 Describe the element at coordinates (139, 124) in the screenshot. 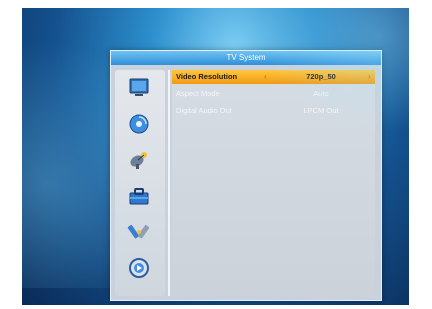

I see `disc-icon` at that location.